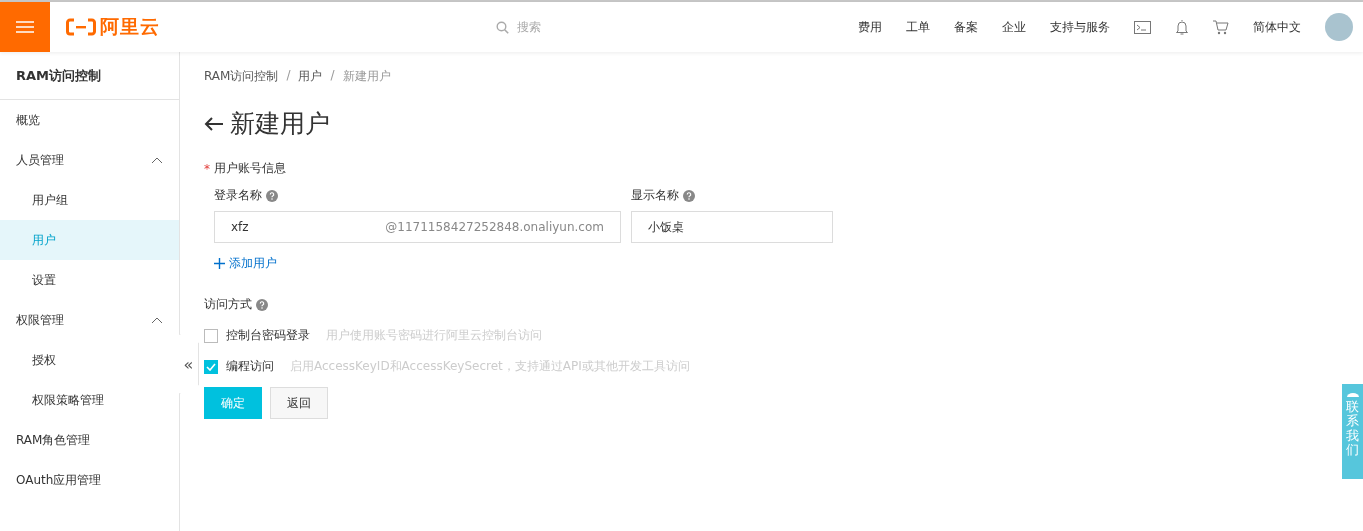  I want to click on back-button: 返回, so click(299, 403).